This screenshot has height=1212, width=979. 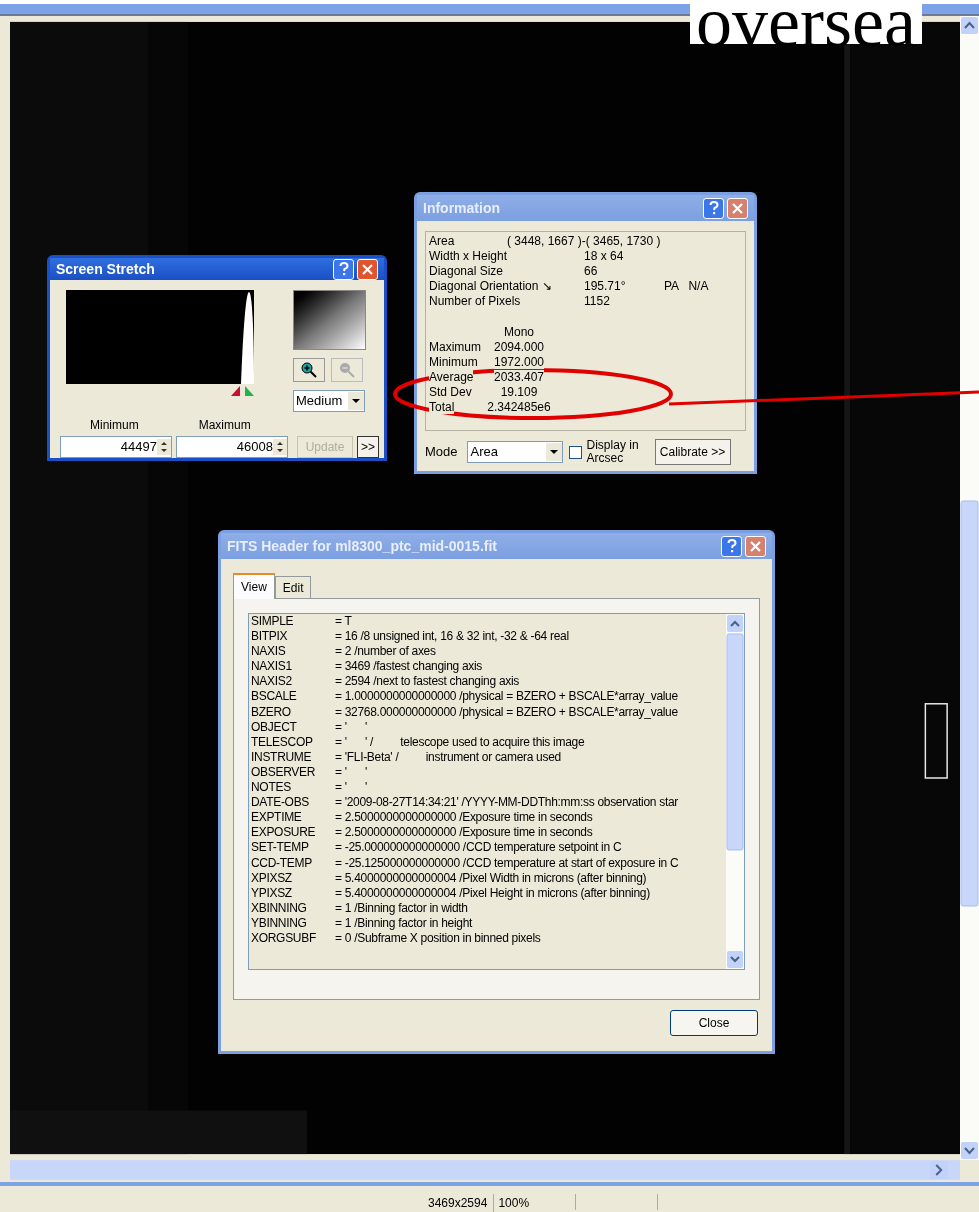 I want to click on header-value: = 0 /Subframe X position in binned pixels, so click(x=438, y=938).